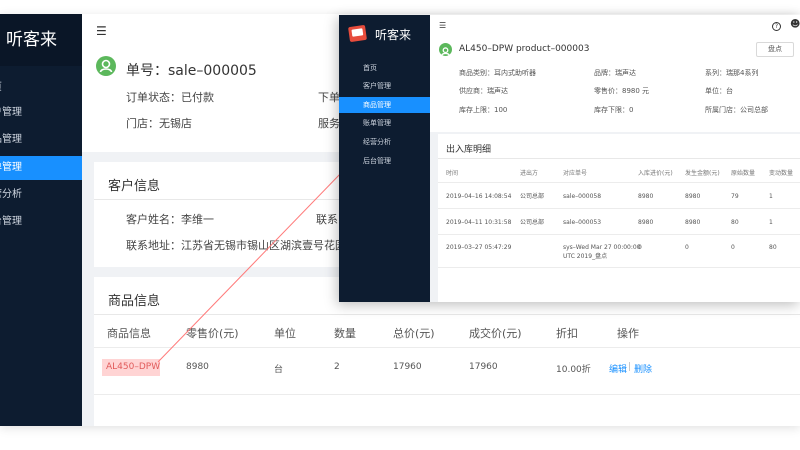  What do you see at coordinates (384, 123) in the screenshot?
I see `overlay-sidebar-bills: 账单管理` at bounding box center [384, 123].